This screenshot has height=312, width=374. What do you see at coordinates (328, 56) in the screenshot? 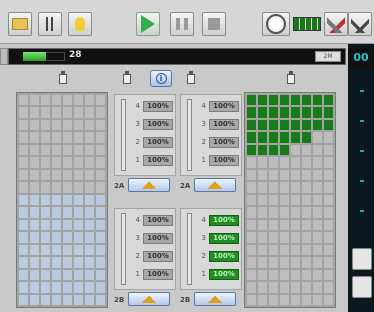
I see `progress-end-button: 2M` at bounding box center [328, 56].